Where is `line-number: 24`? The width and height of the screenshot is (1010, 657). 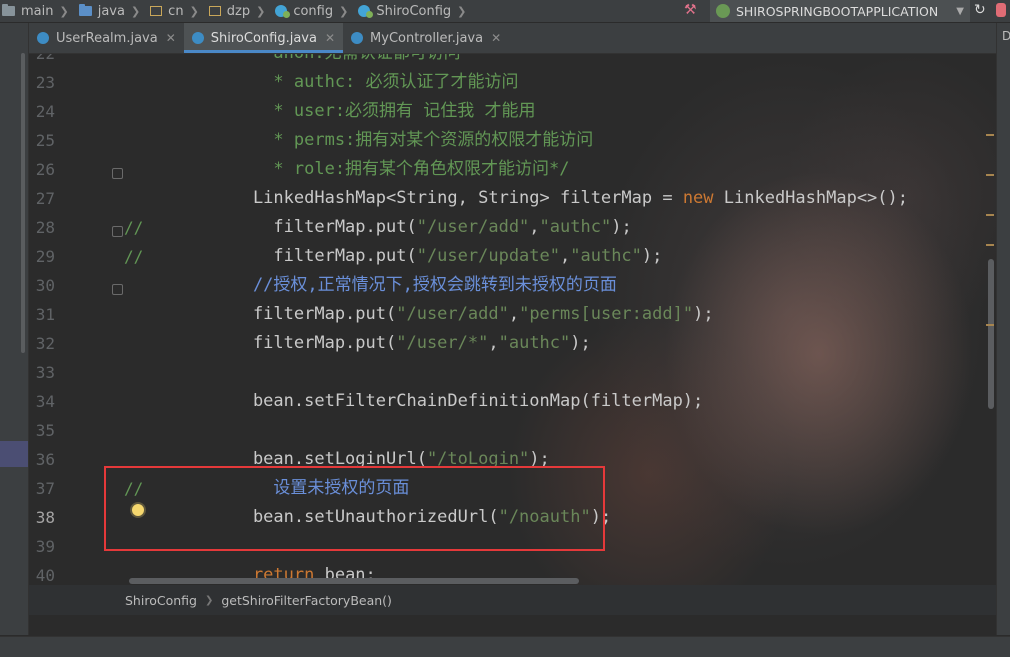
line-number: 24 is located at coordinates (45, 111).